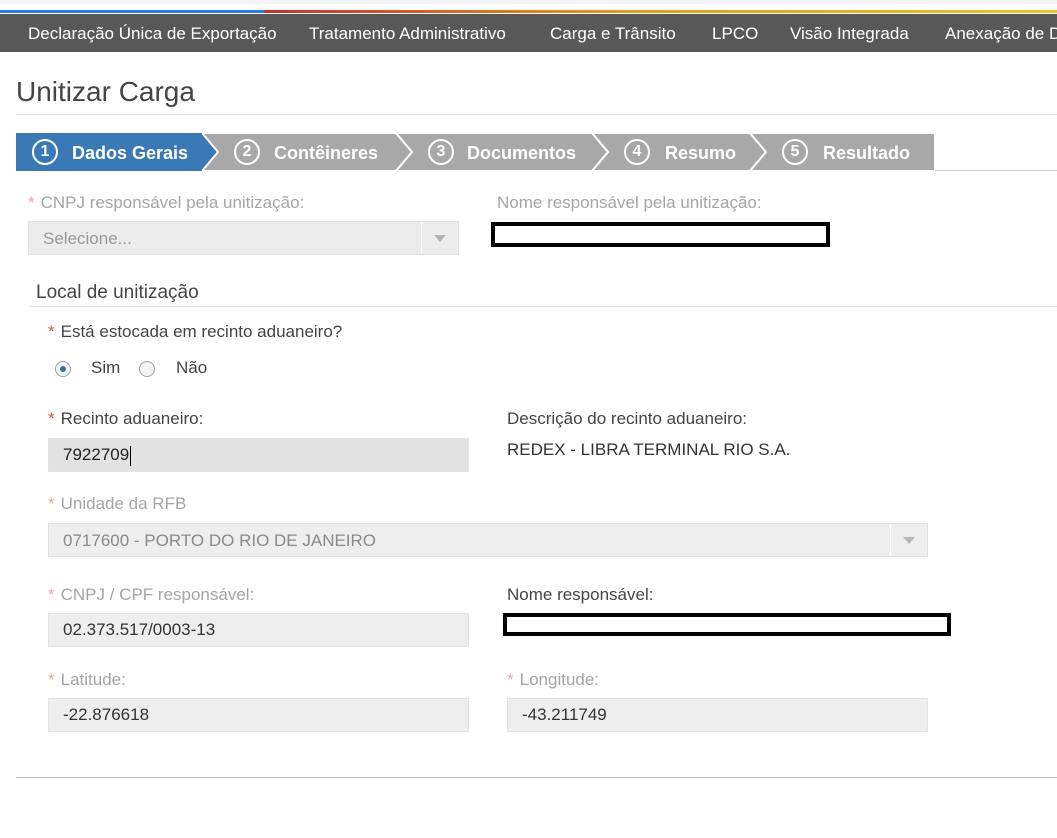  I want to click on nav-item-lpco: LPCO, so click(735, 33).